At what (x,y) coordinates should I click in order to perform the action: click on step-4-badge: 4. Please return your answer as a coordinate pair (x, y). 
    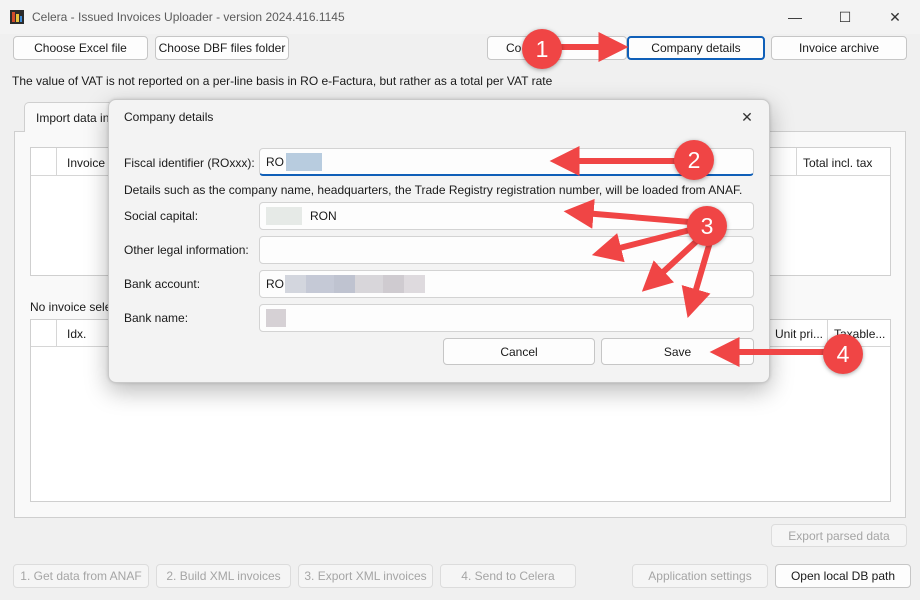
    Looking at the image, I should click on (843, 354).